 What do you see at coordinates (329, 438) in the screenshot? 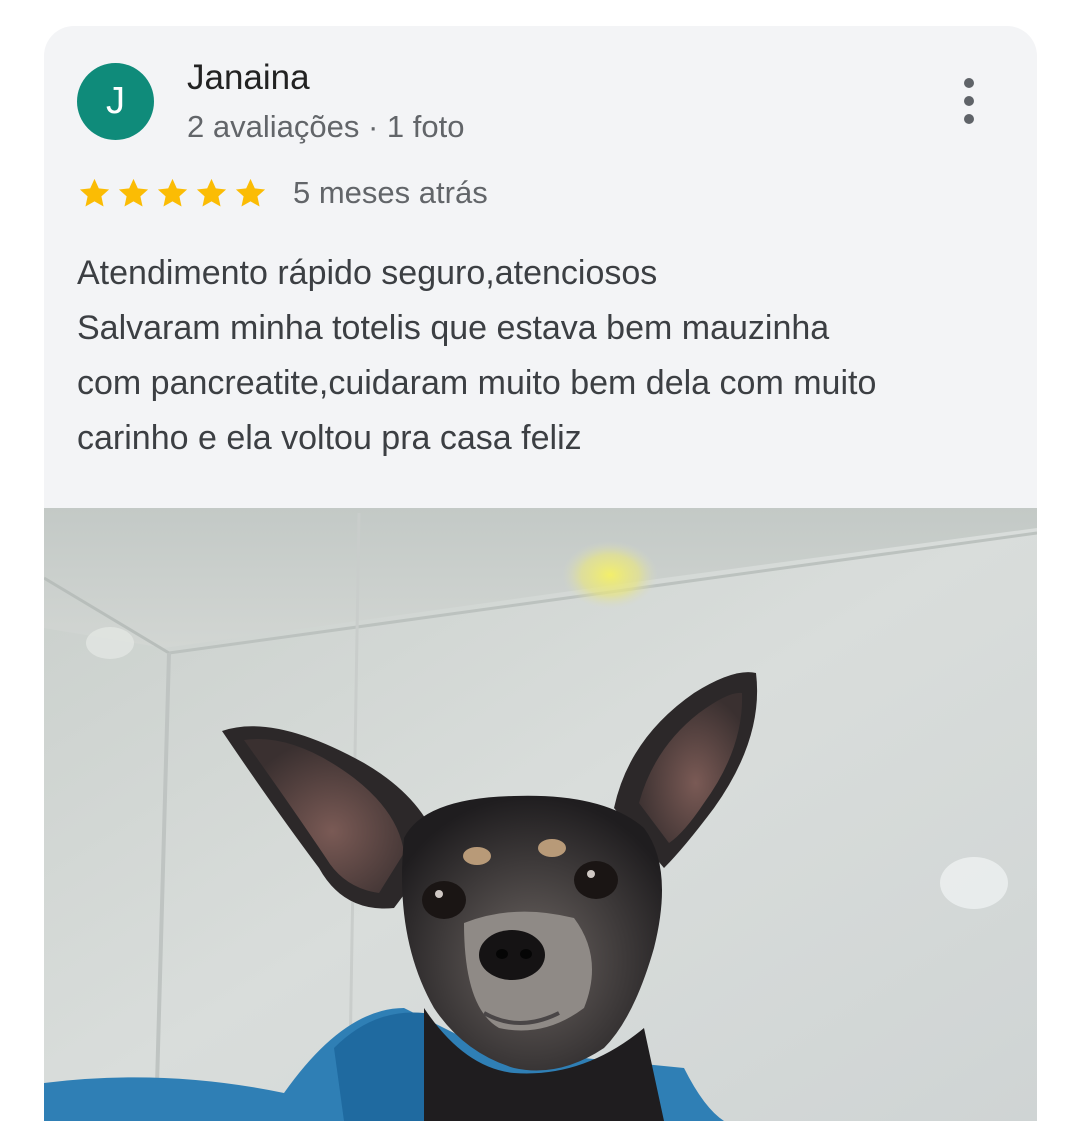
I see `review-text-line: carinho e ela voltou pra casa feliz` at bounding box center [329, 438].